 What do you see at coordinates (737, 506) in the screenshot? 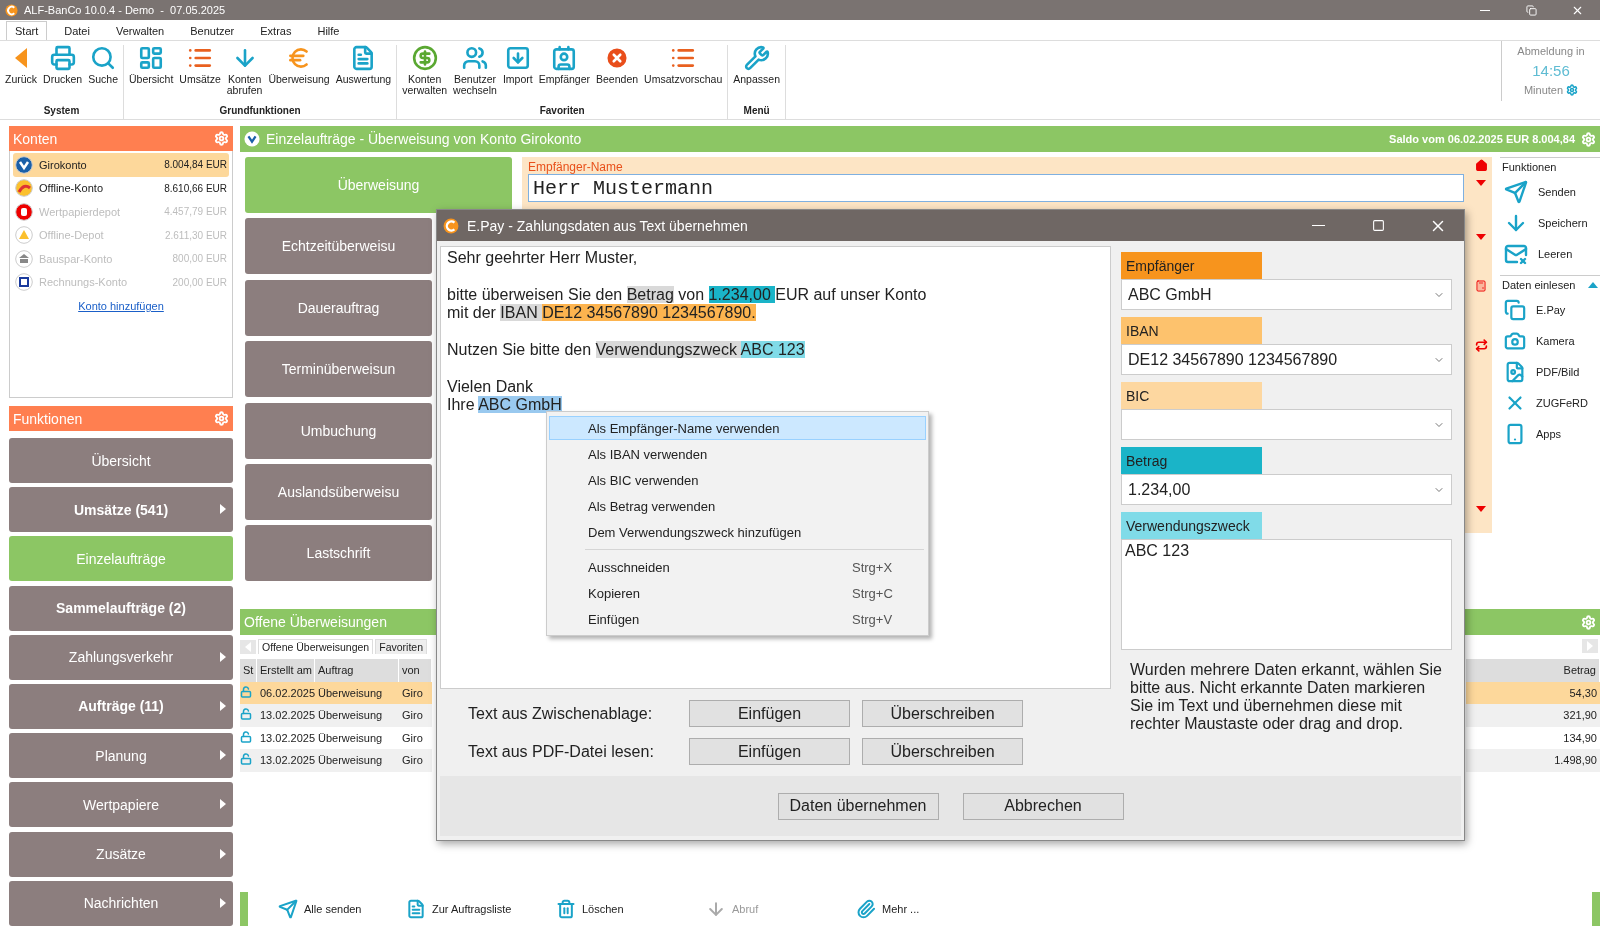
I see `menu-item: Als Betrag verwenden` at bounding box center [737, 506].